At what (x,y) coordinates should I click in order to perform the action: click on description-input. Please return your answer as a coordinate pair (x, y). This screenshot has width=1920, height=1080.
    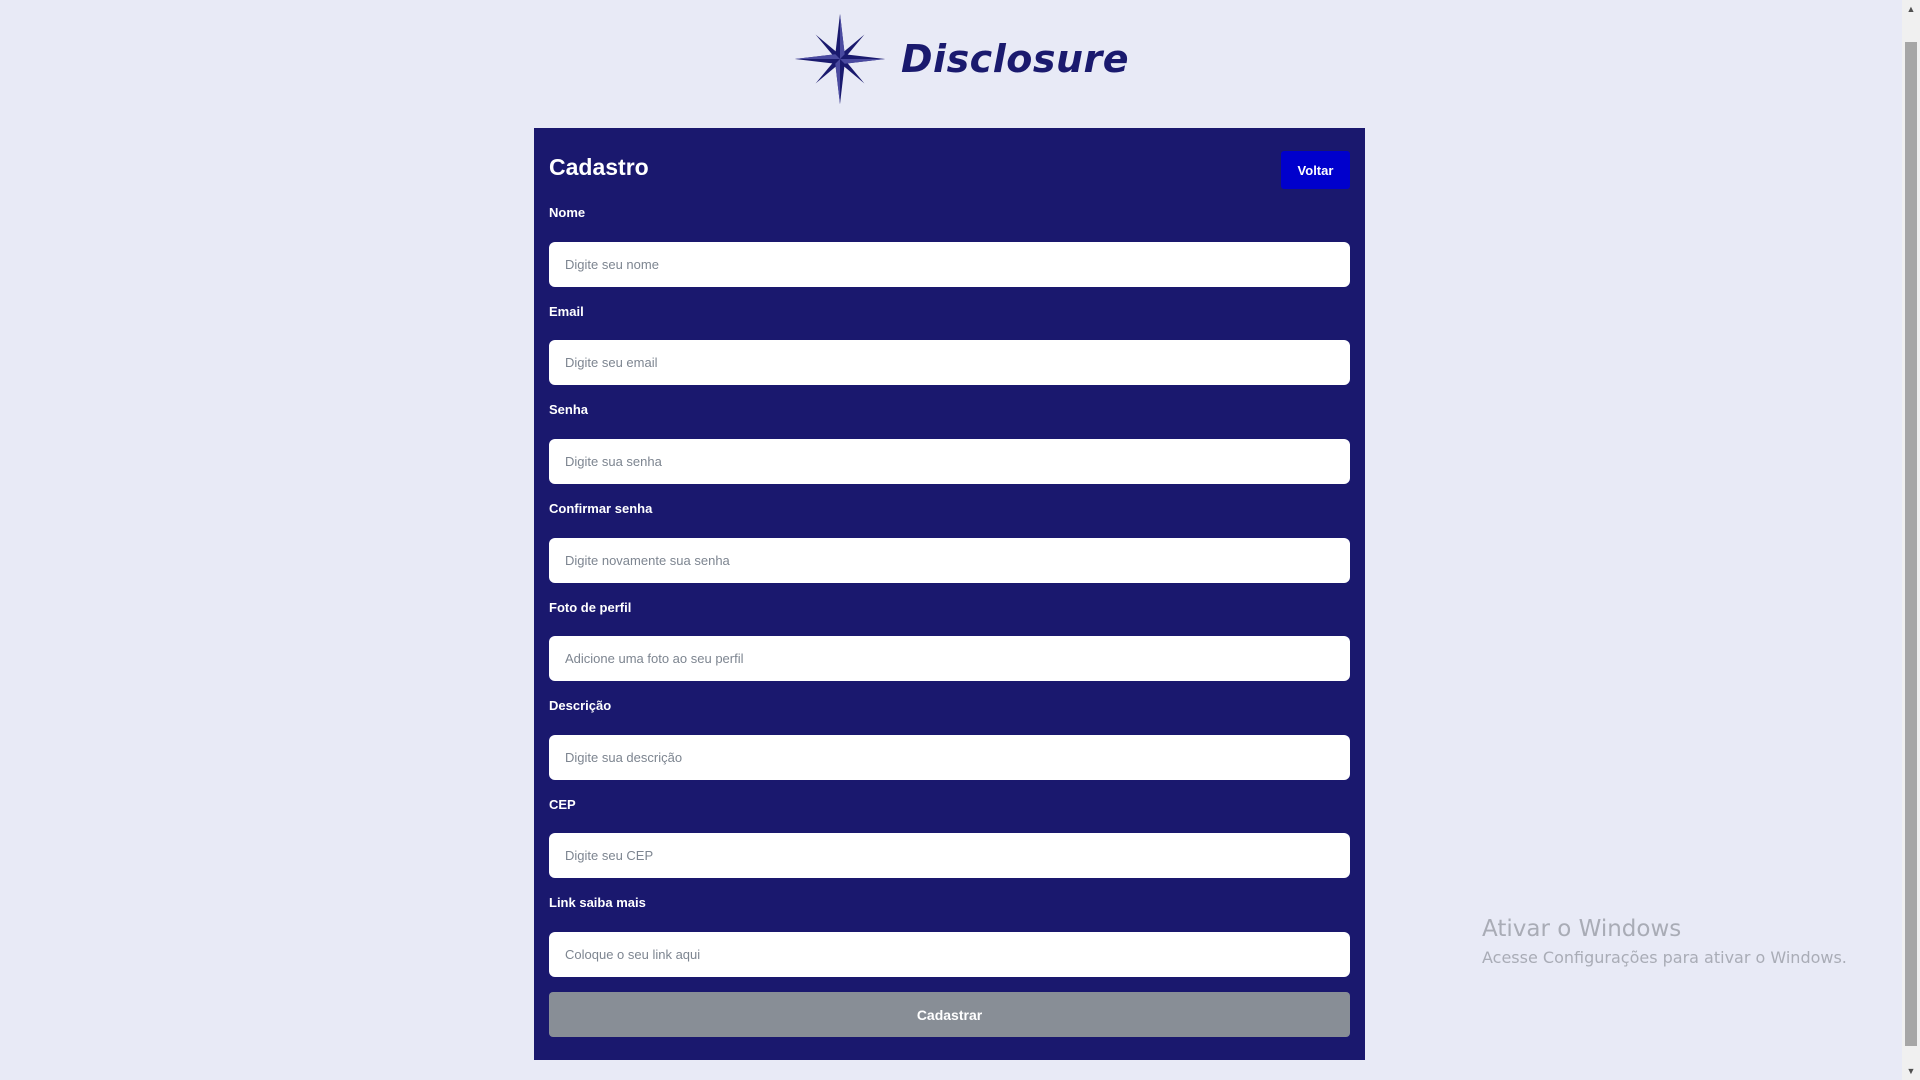
    Looking at the image, I should click on (949, 757).